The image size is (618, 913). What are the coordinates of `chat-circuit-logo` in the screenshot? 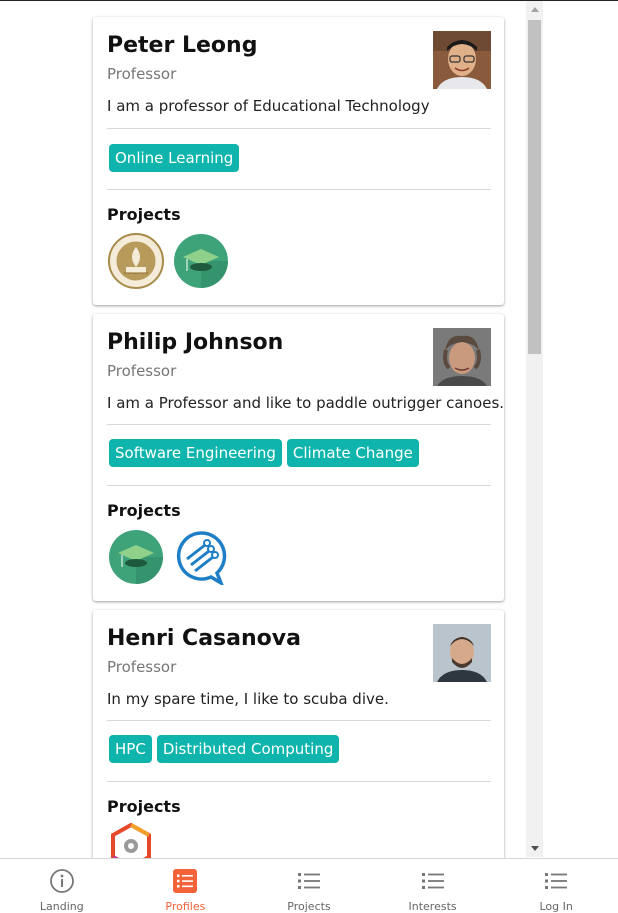 It's located at (201, 557).